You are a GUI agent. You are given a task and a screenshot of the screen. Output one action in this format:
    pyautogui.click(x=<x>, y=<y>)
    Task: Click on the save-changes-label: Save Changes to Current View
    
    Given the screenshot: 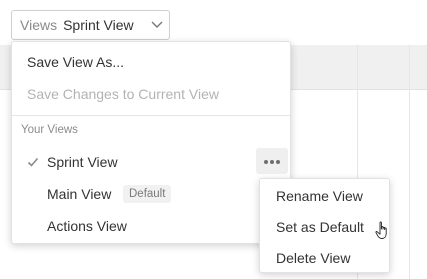 What is the action you would take?
    pyautogui.click(x=123, y=94)
    